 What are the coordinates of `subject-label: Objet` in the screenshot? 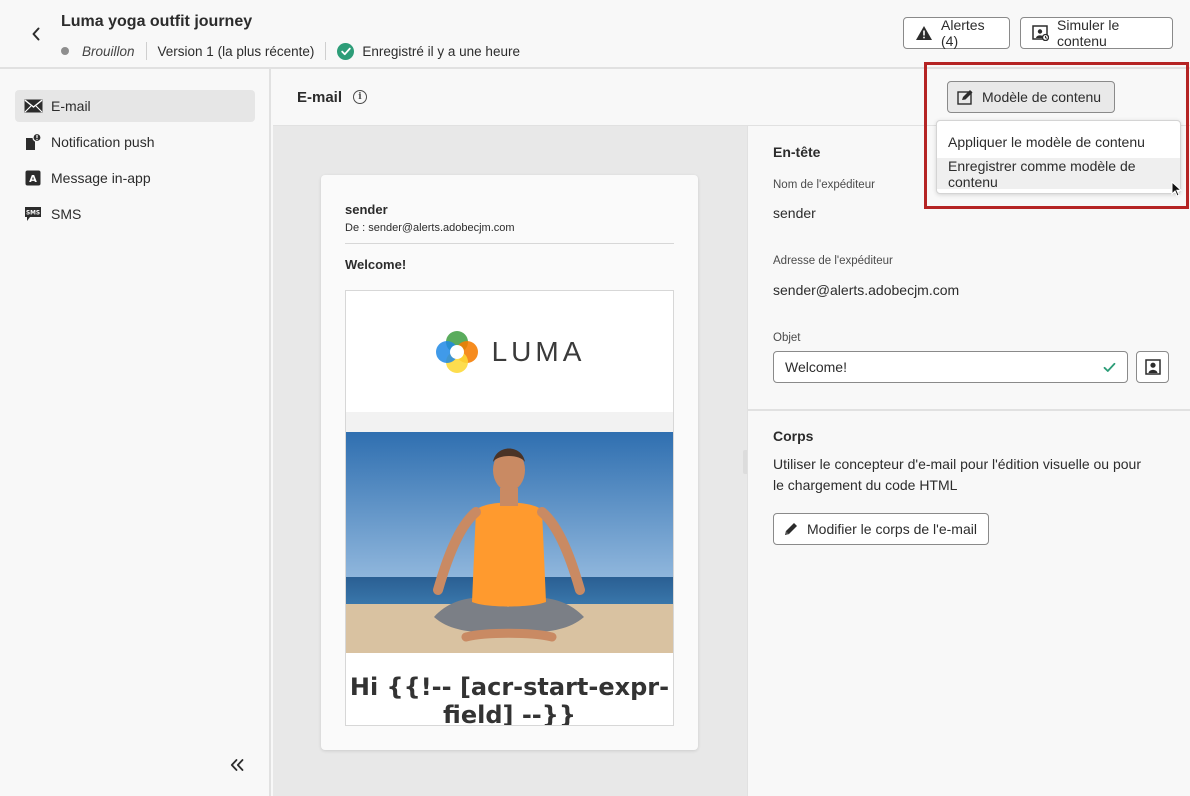 It's located at (787, 338).